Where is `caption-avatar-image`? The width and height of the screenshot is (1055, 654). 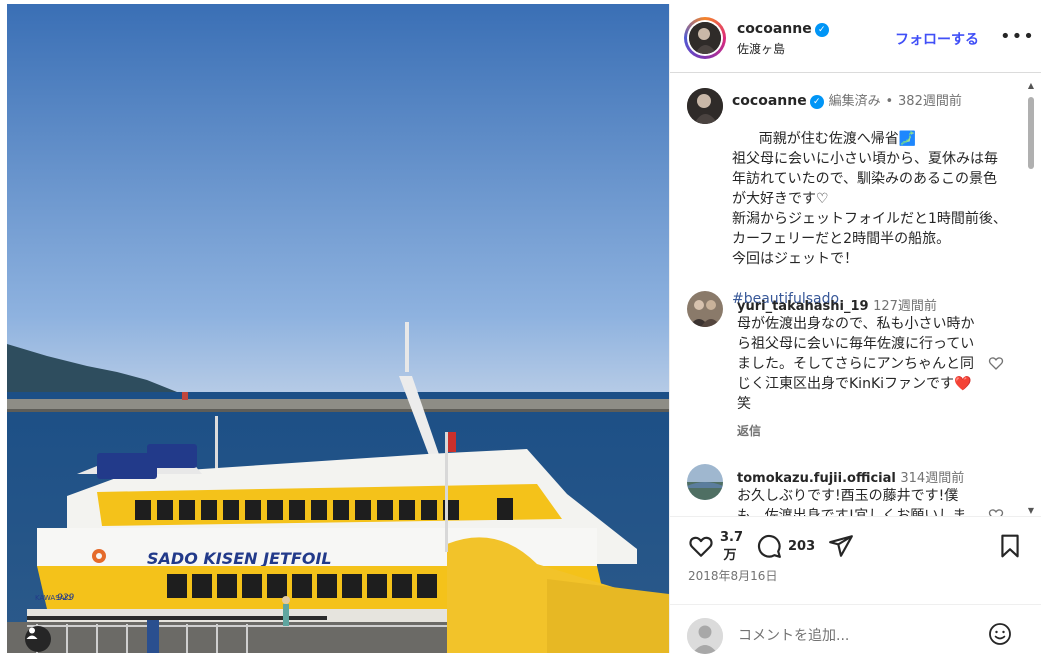
caption-avatar-image is located at coordinates (705, 106).